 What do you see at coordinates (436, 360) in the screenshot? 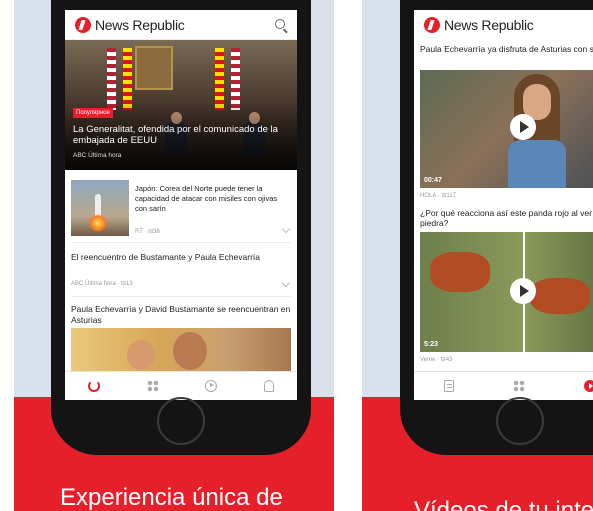
I see `video-source: Veme · ⊟43` at bounding box center [436, 360].